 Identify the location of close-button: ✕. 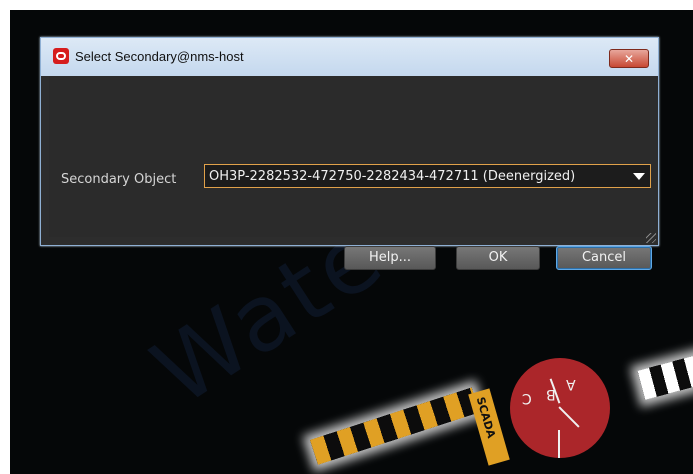
(629, 58).